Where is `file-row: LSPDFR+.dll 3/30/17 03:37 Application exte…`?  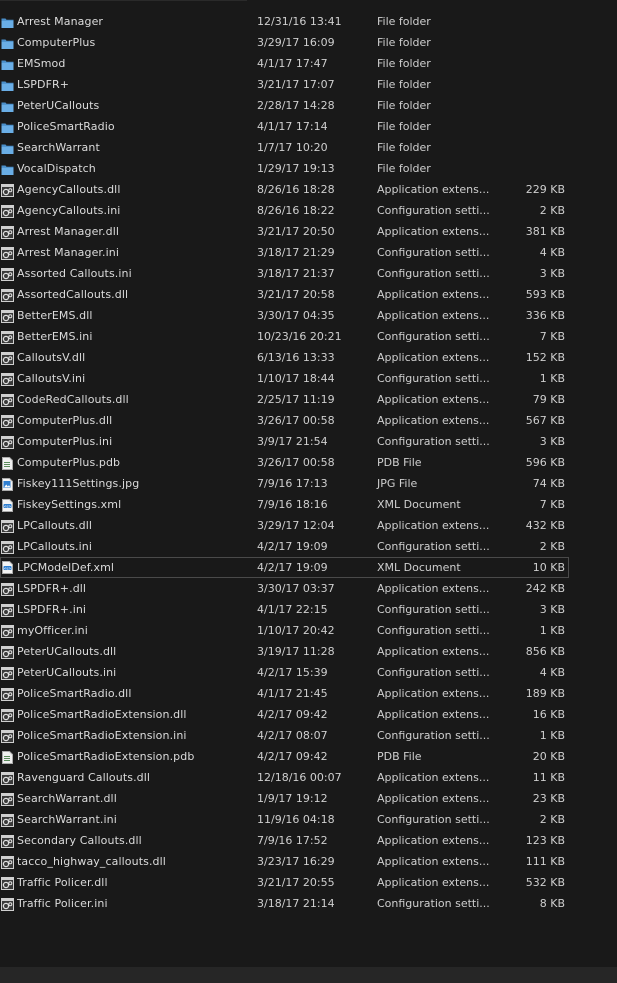 file-row: LSPDFR+.dll 3/30/17 03:37 Application exte… is located at coordinates (308, 588).